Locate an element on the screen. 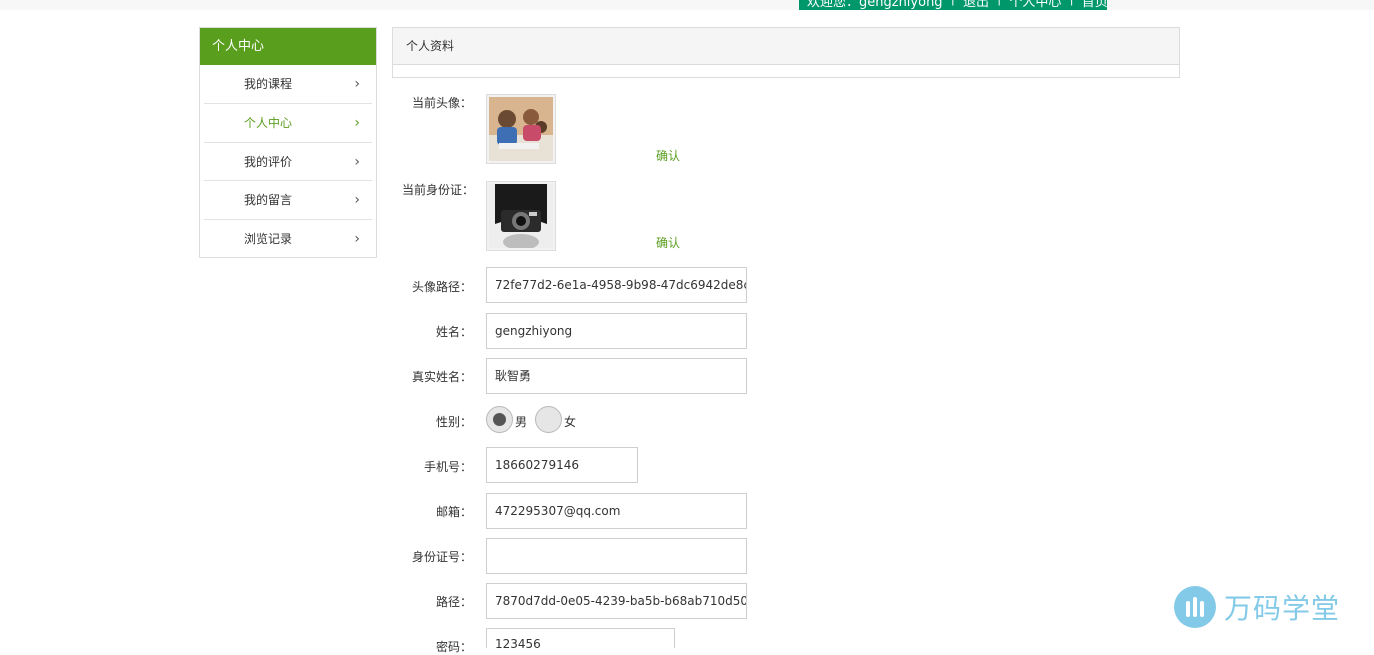 Image resolution: width=1374 pixels, height=655 pixels. watermark: 万码学堂 is located at coordinates (1257, 607).